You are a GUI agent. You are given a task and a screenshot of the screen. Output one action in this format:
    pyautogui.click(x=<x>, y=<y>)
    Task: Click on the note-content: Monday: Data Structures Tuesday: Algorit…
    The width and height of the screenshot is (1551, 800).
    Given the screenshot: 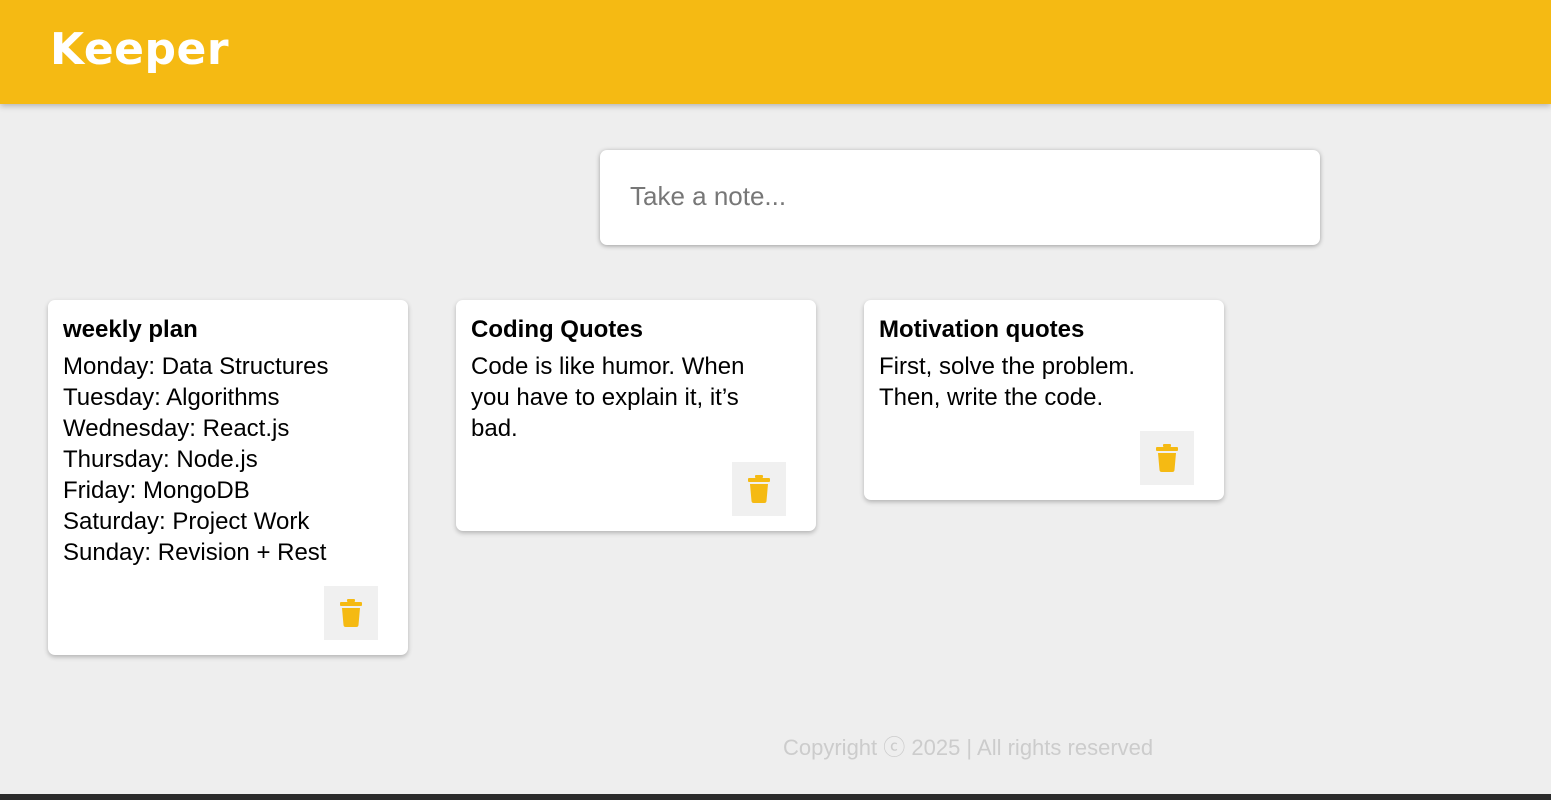 What is the action you would take?
    pyautogui.click(x=196, y=459)
    